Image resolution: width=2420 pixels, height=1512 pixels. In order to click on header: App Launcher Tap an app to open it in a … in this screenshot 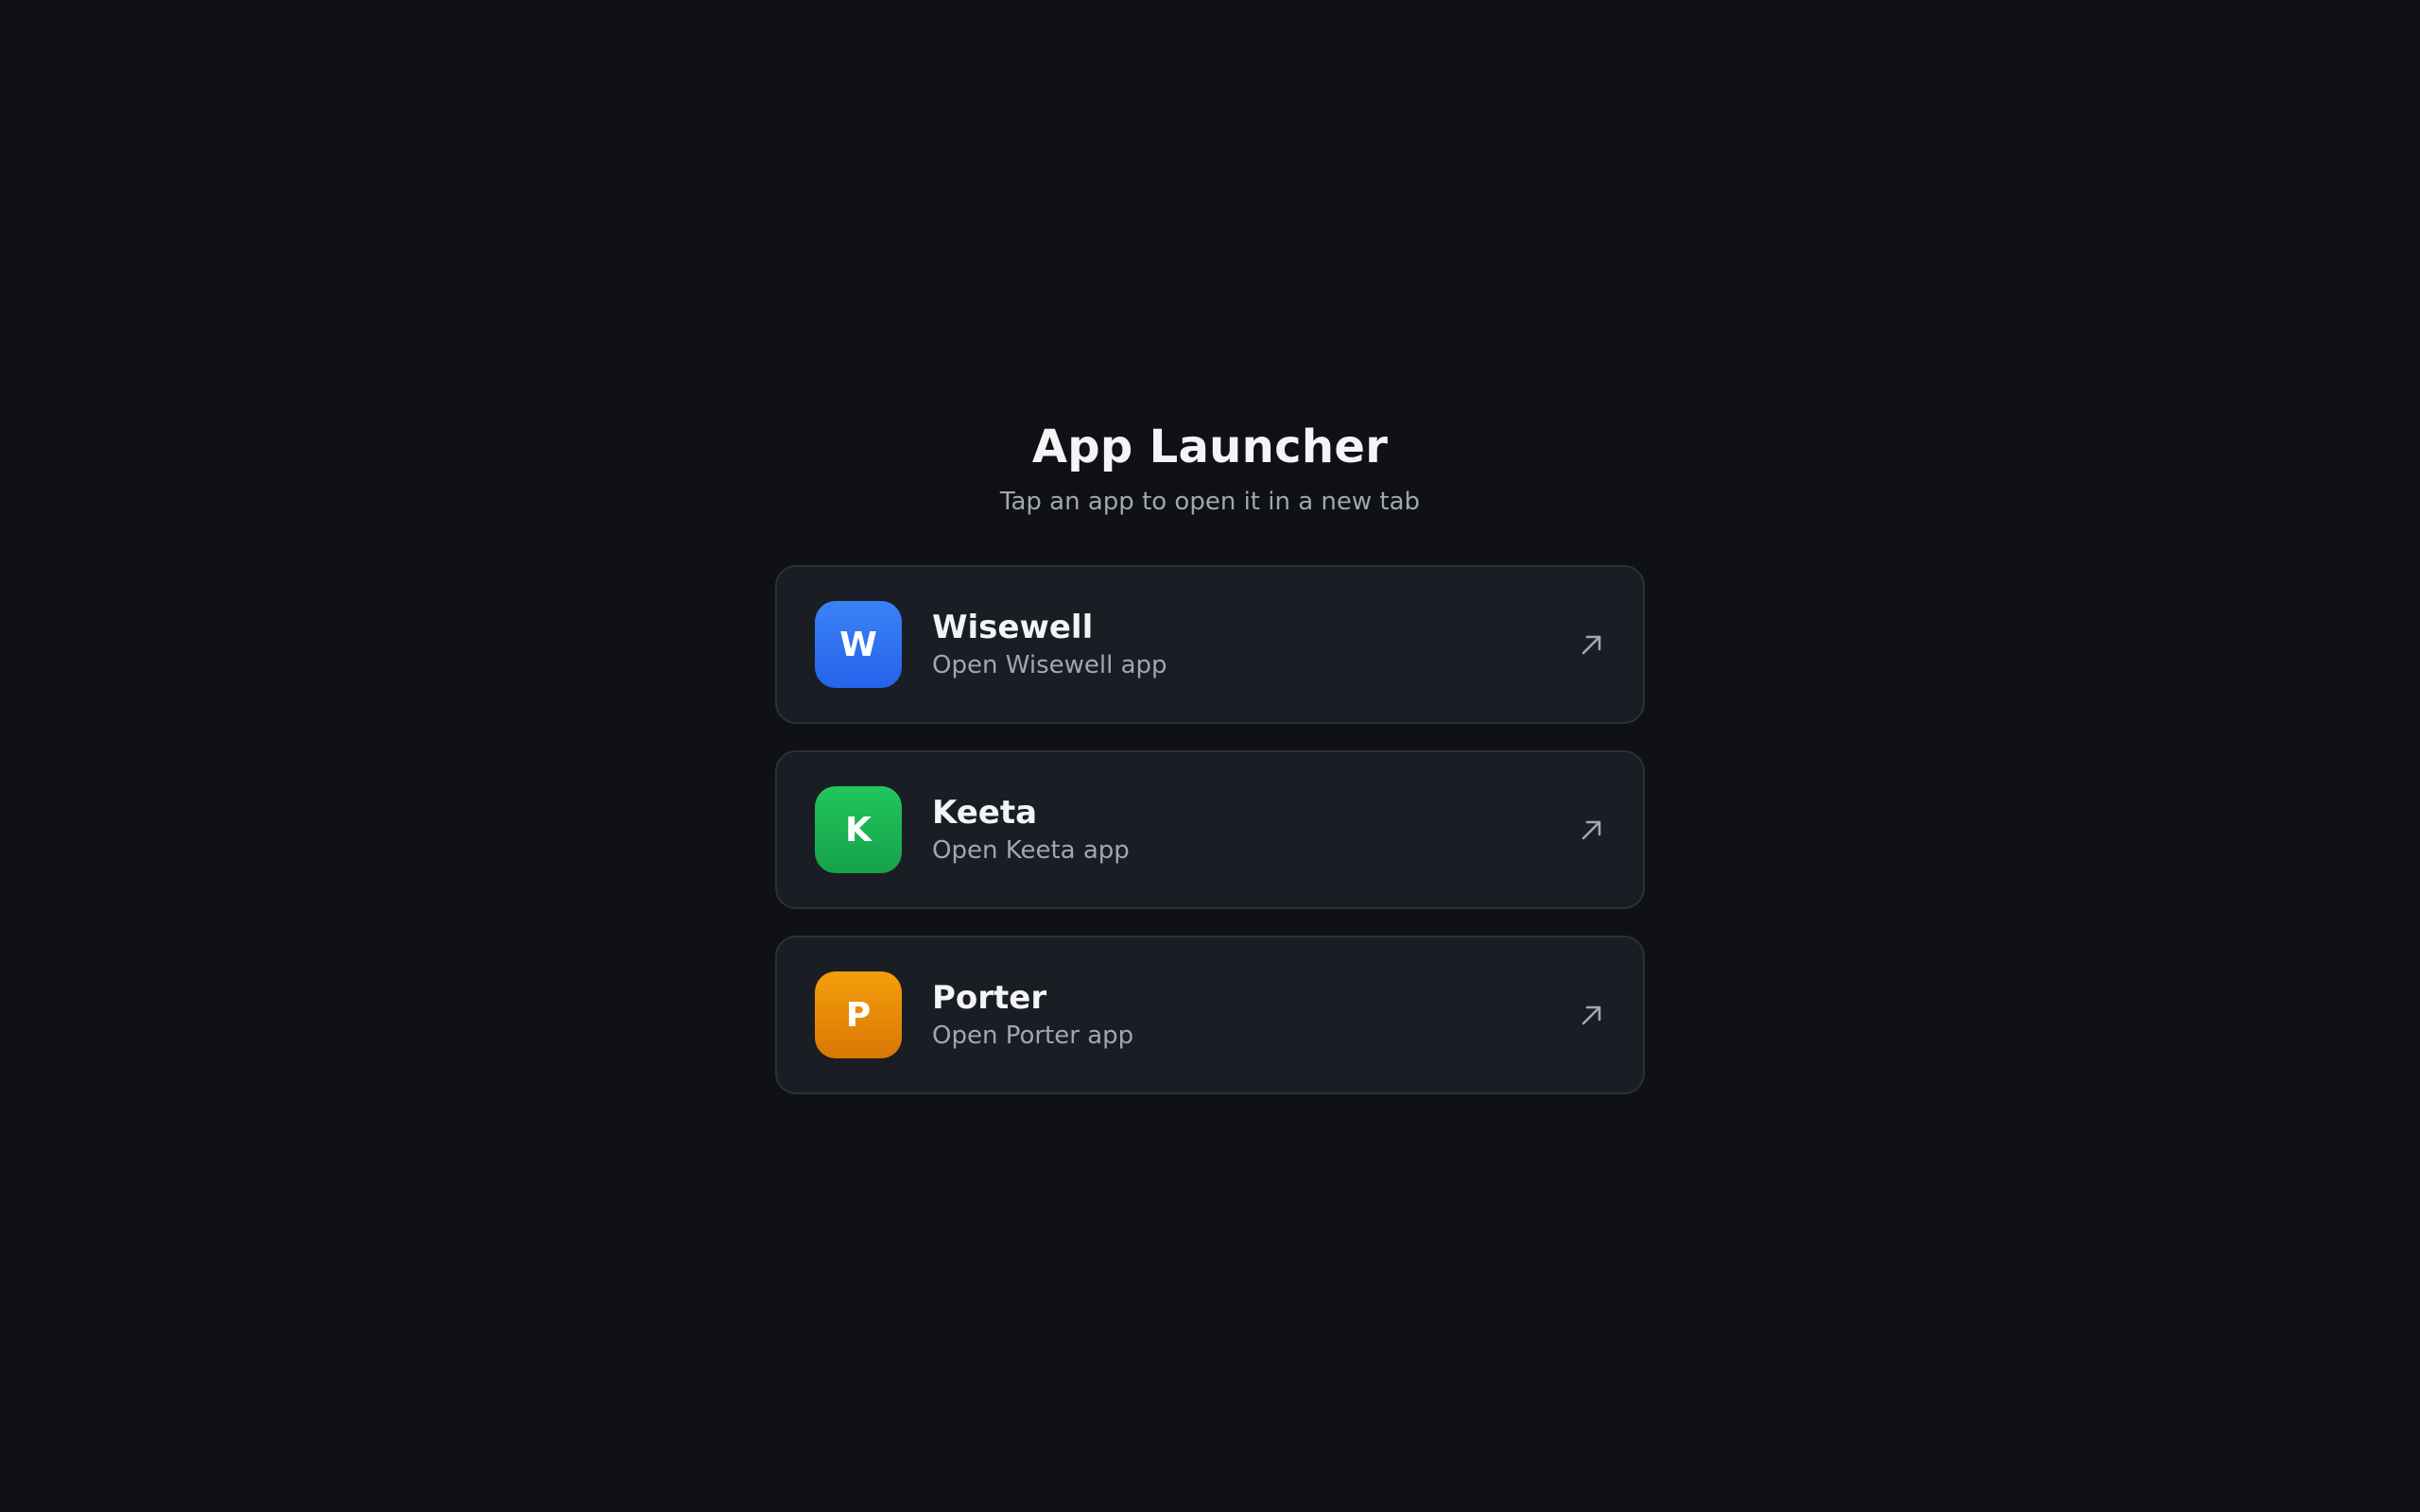, I will do `click(1210, 466)`.